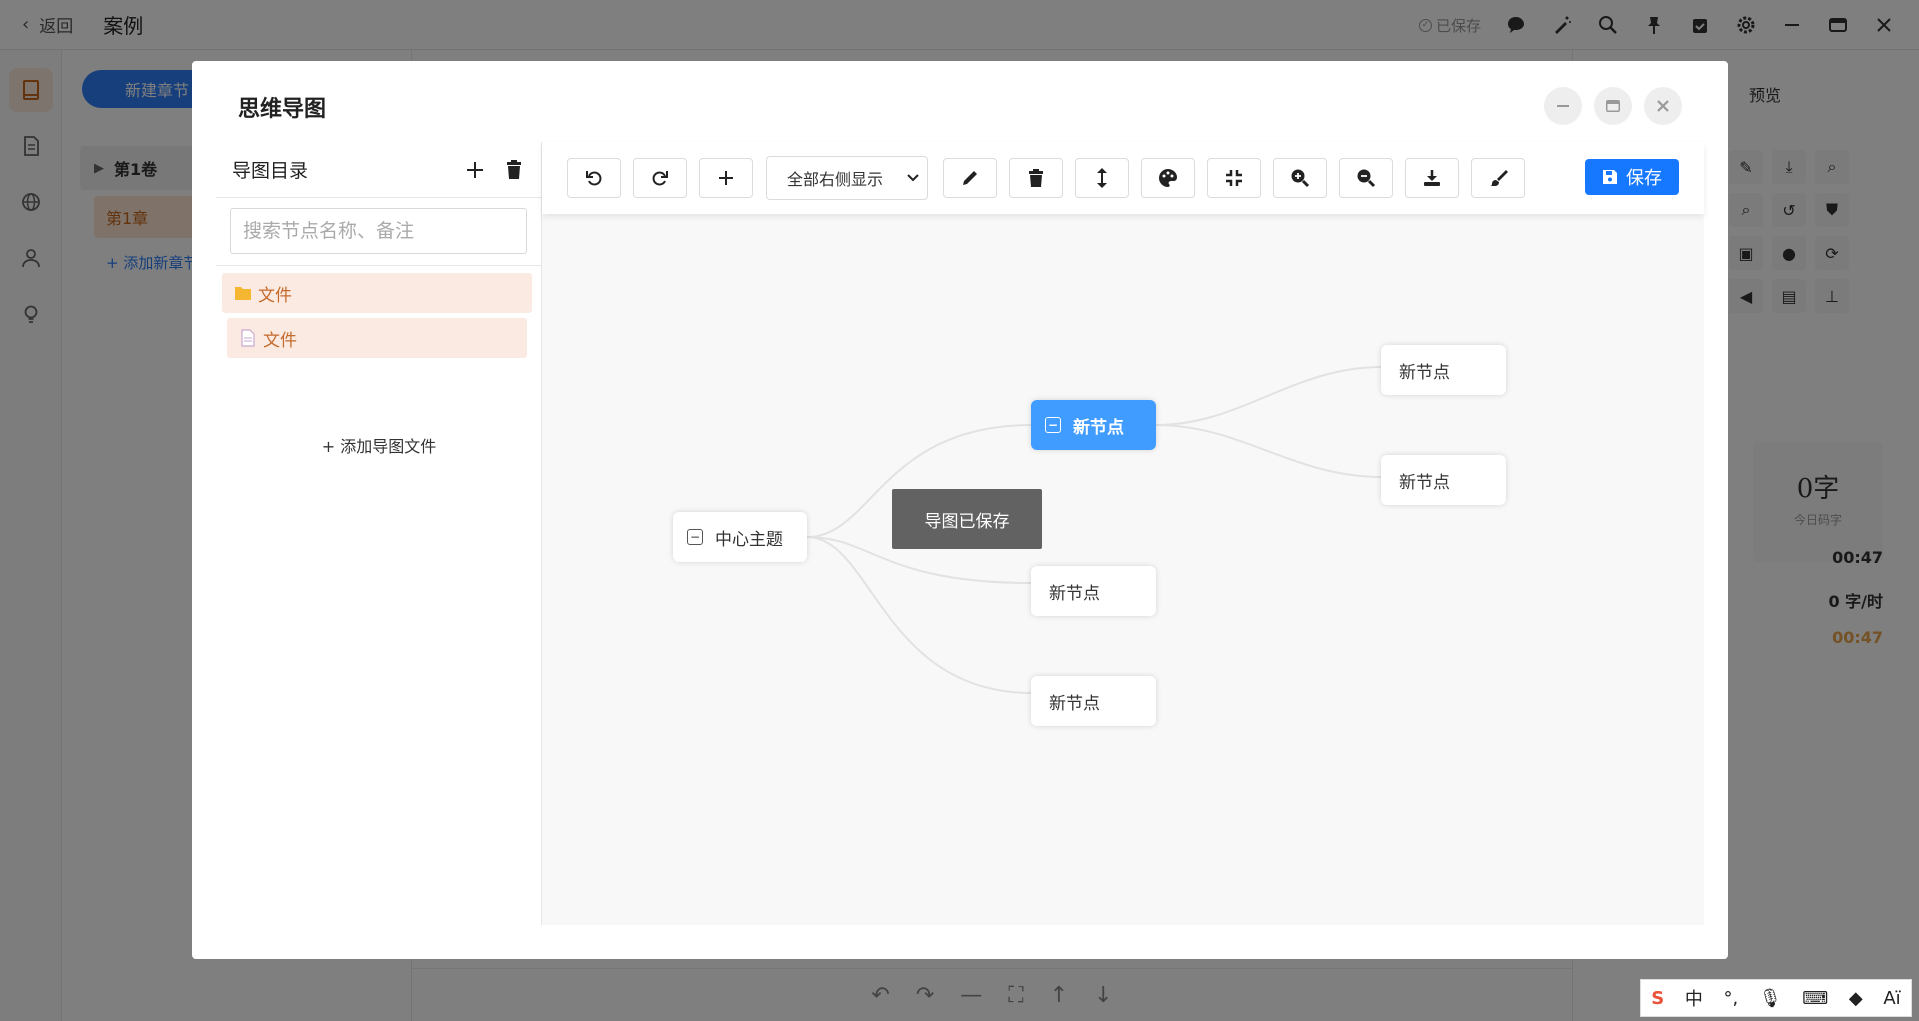 This screenshot has height=1021, width=1919. I want to click on tree-actions, so click(494, 170).